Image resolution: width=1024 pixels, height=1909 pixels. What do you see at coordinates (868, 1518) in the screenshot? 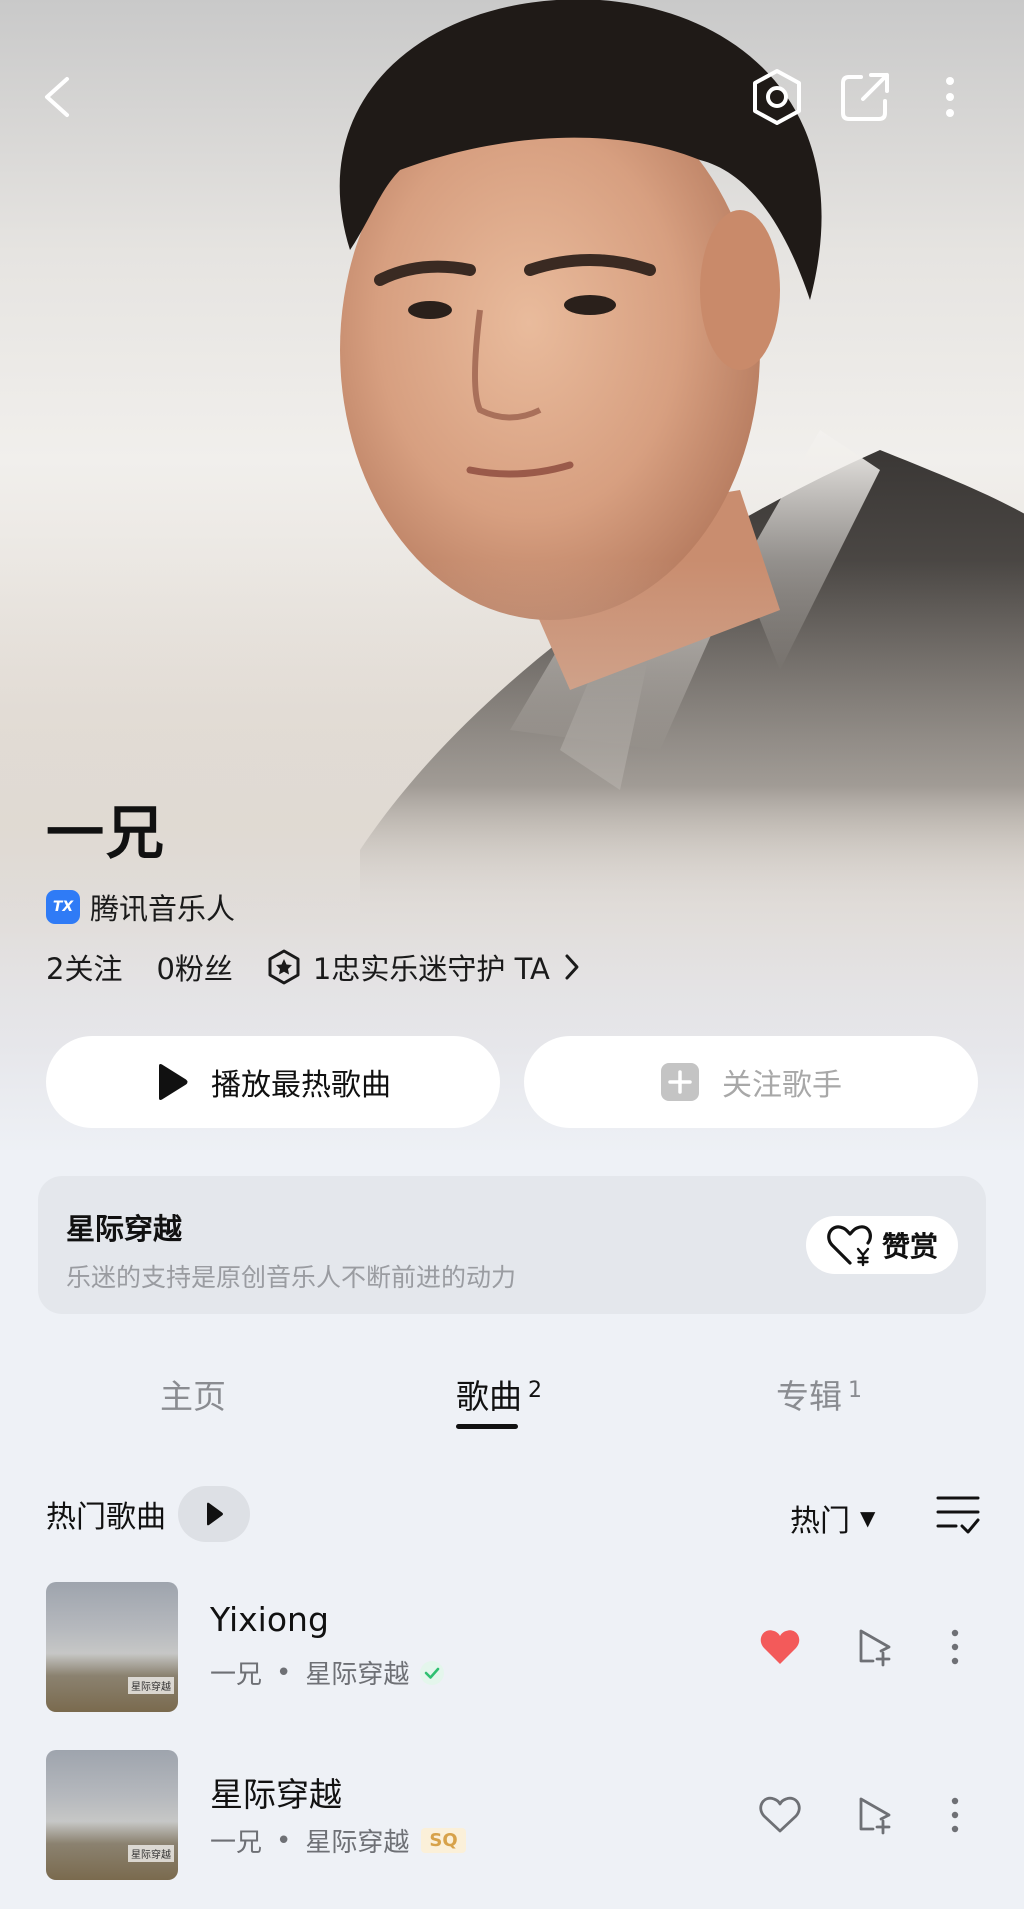
I see `caret-down-icon: ▼` at bounding box center [868, 1518].